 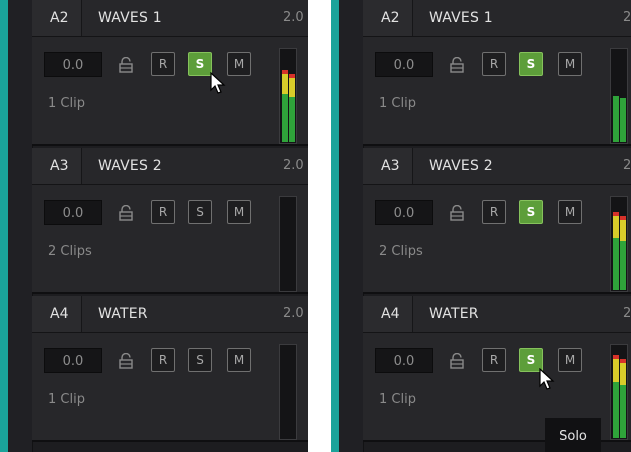 I want to click on mouse-pointer-icon, so click(x=218, y=83).